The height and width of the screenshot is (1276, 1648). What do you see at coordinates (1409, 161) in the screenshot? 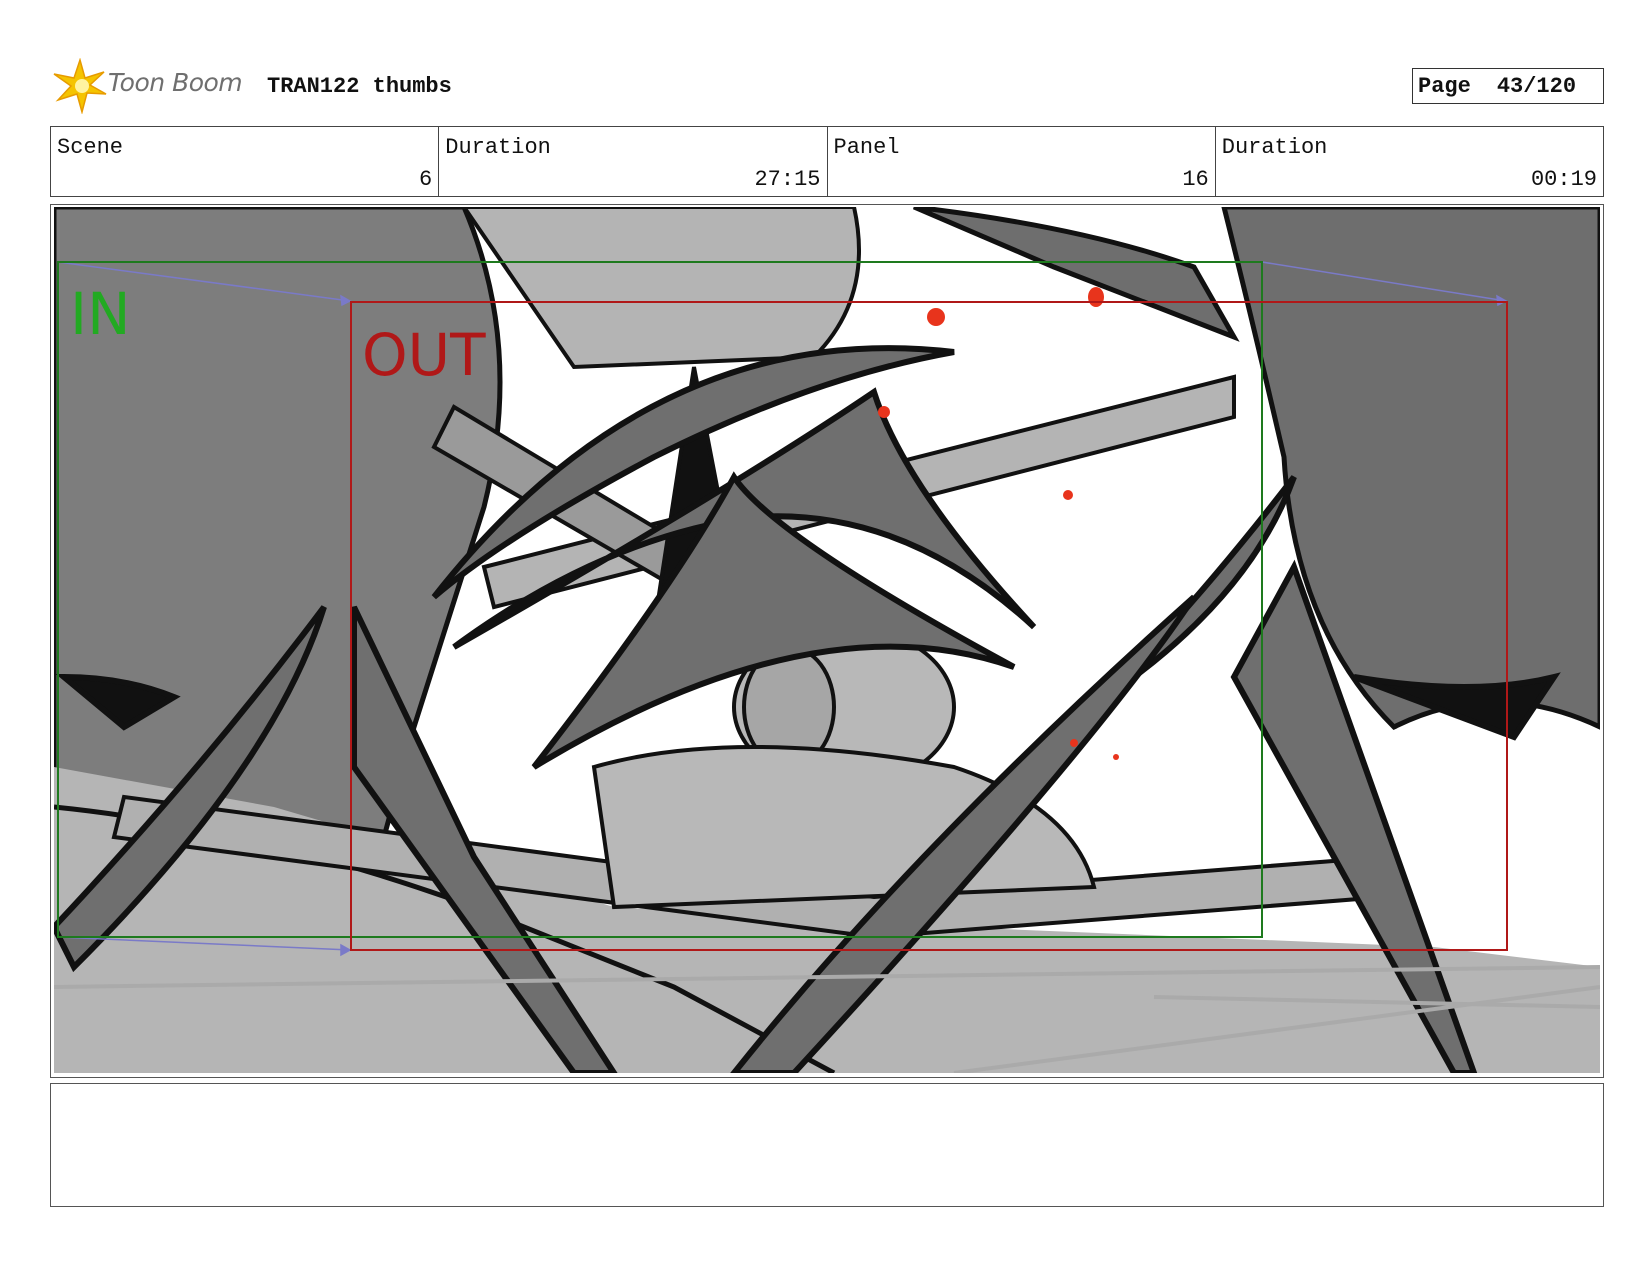
I see `panel-duration-cell: Duration 00:19` at bounding box center [1409, 161].